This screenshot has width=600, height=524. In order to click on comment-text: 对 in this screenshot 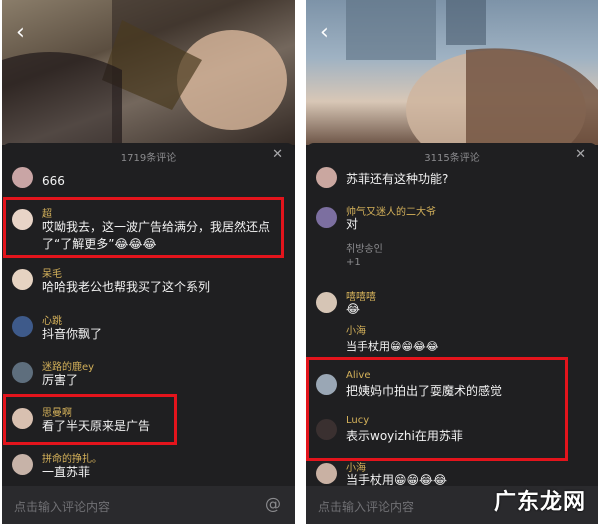, I will do `click(352, 224)`.